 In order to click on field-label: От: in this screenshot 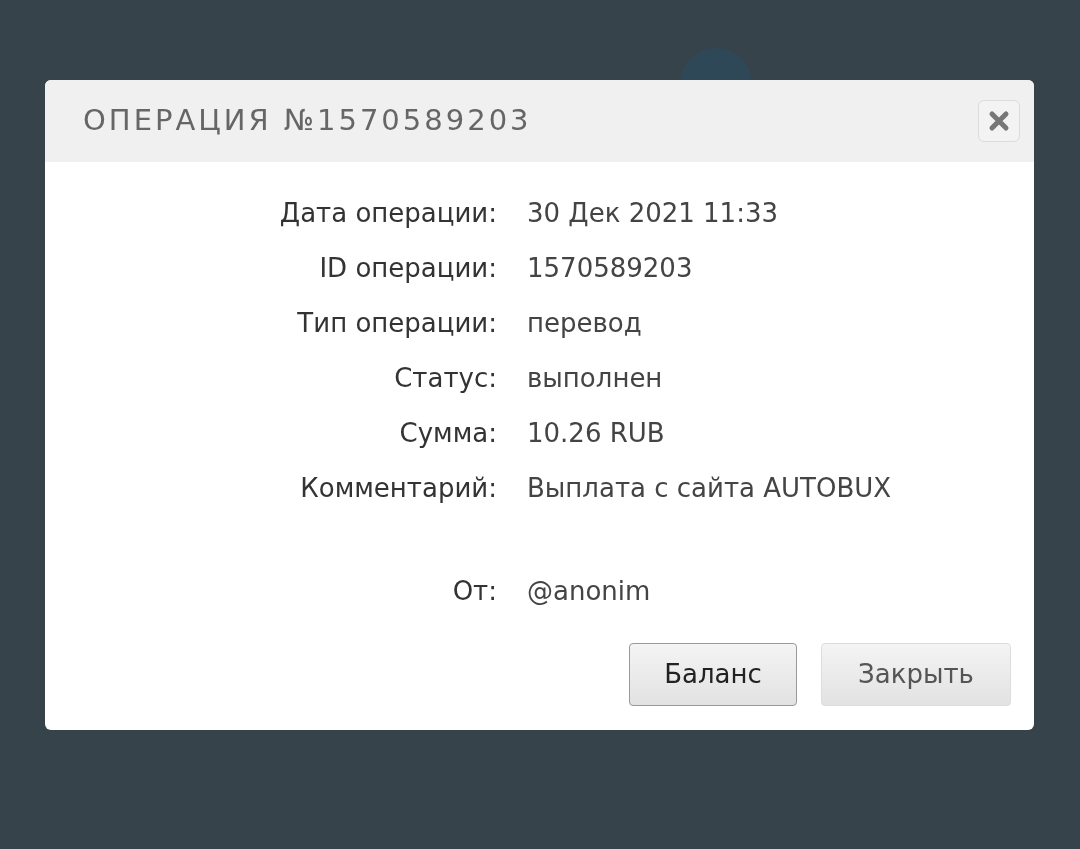, I will do `click(474, 591)`.